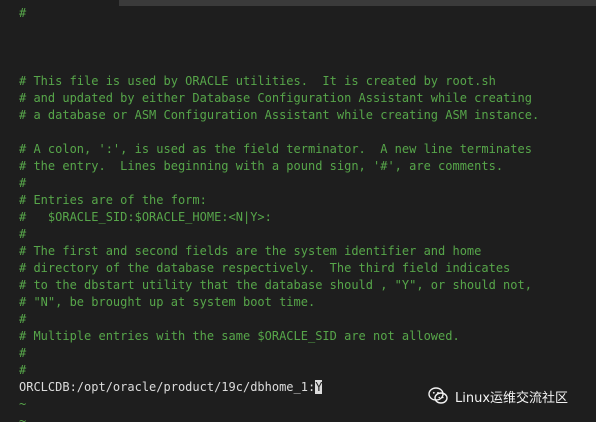 The image size is (596, 422). Describe the element at coordinates (113, 200) in the screenshot. I see `editor-line: # Entries are of the form:` at that location.